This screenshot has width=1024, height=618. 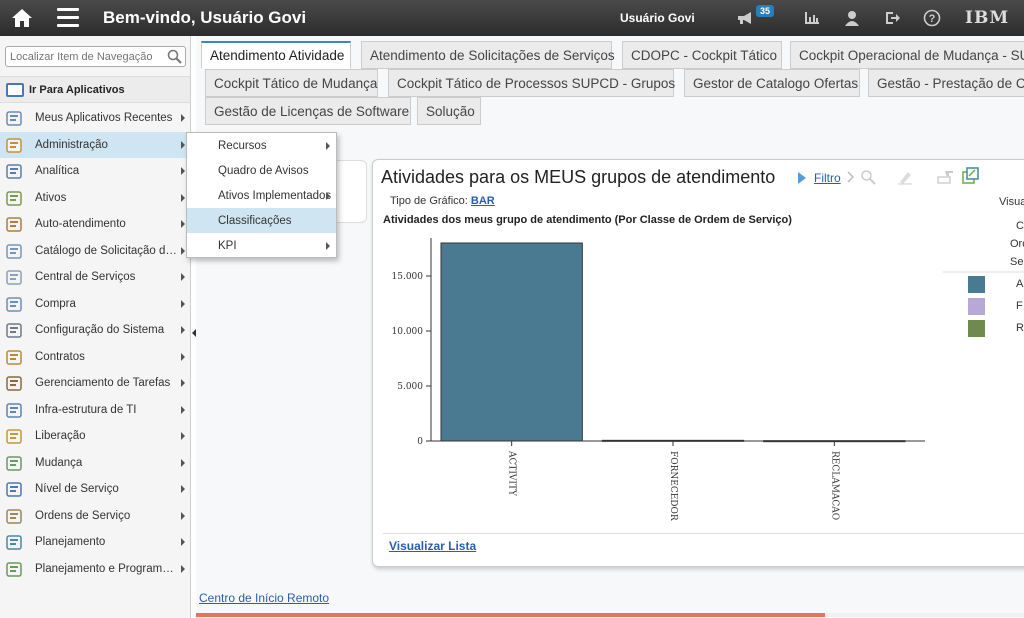 I want to click on tab-label: Atendimento de Solicitações de Serviços, so click(x=492, y=55).